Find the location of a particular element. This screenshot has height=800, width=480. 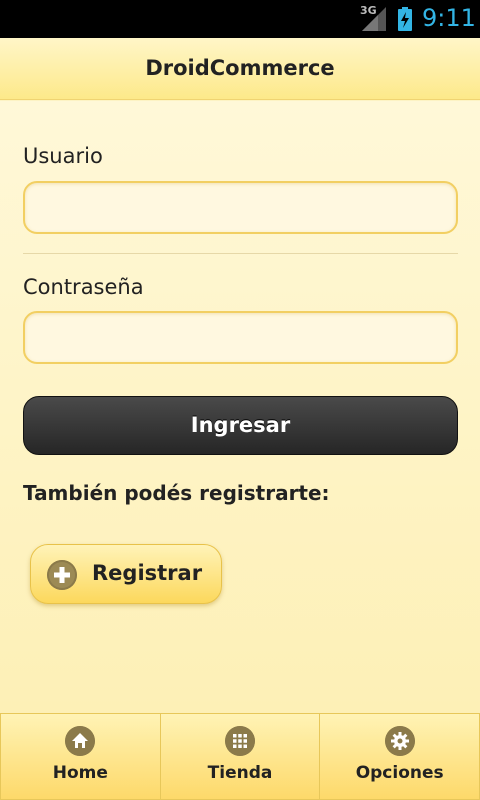

register-button-label: Registrar is located at coordinates (147, 573).